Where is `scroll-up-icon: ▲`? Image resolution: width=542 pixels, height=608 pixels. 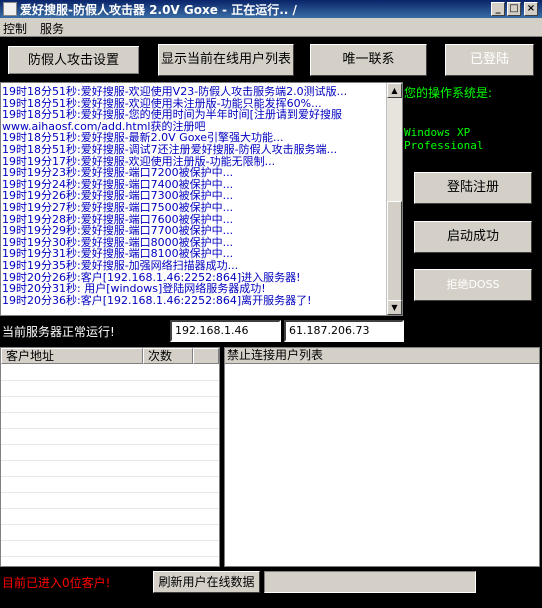
scroll-up-icon: ▲ is located at coordinates (394, 90).